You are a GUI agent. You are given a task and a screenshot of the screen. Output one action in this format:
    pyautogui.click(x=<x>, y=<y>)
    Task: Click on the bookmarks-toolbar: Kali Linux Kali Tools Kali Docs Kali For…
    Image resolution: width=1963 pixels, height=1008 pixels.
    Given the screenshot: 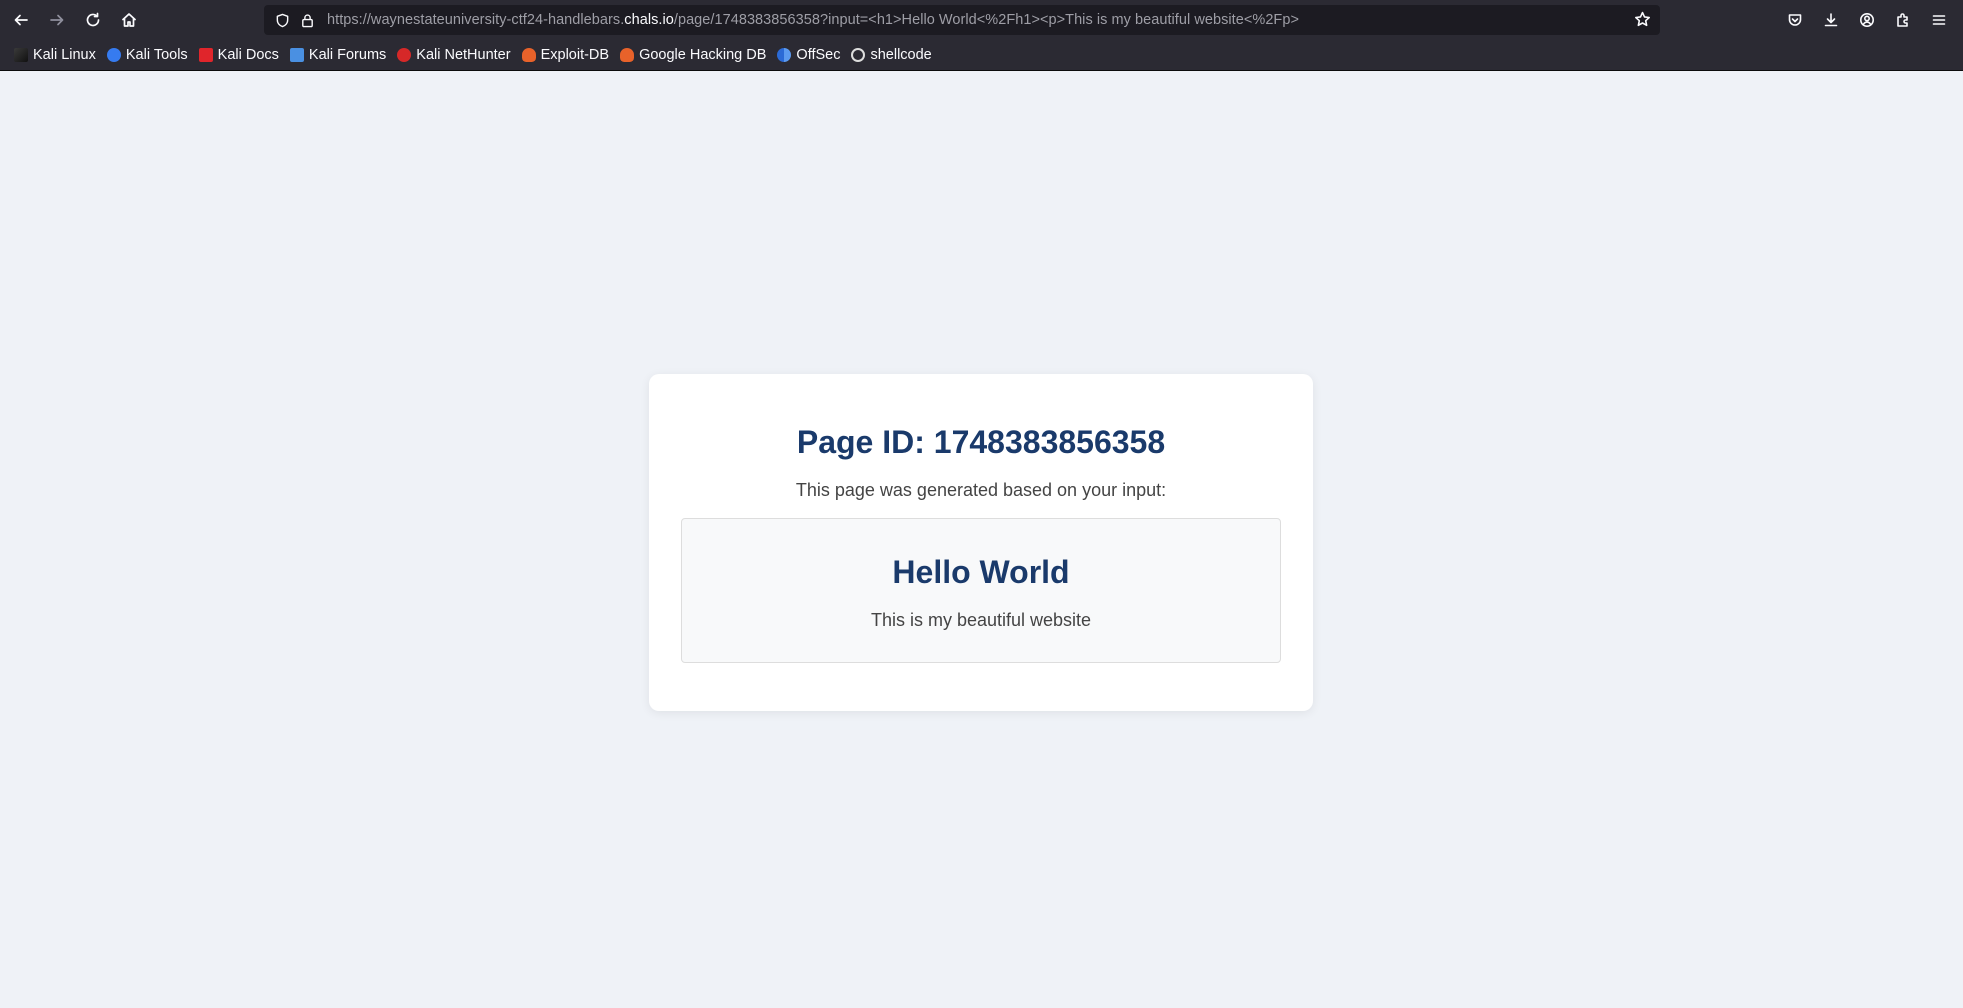 What is the action you would take?
    pyautogui.click(x=981, y=55)
    